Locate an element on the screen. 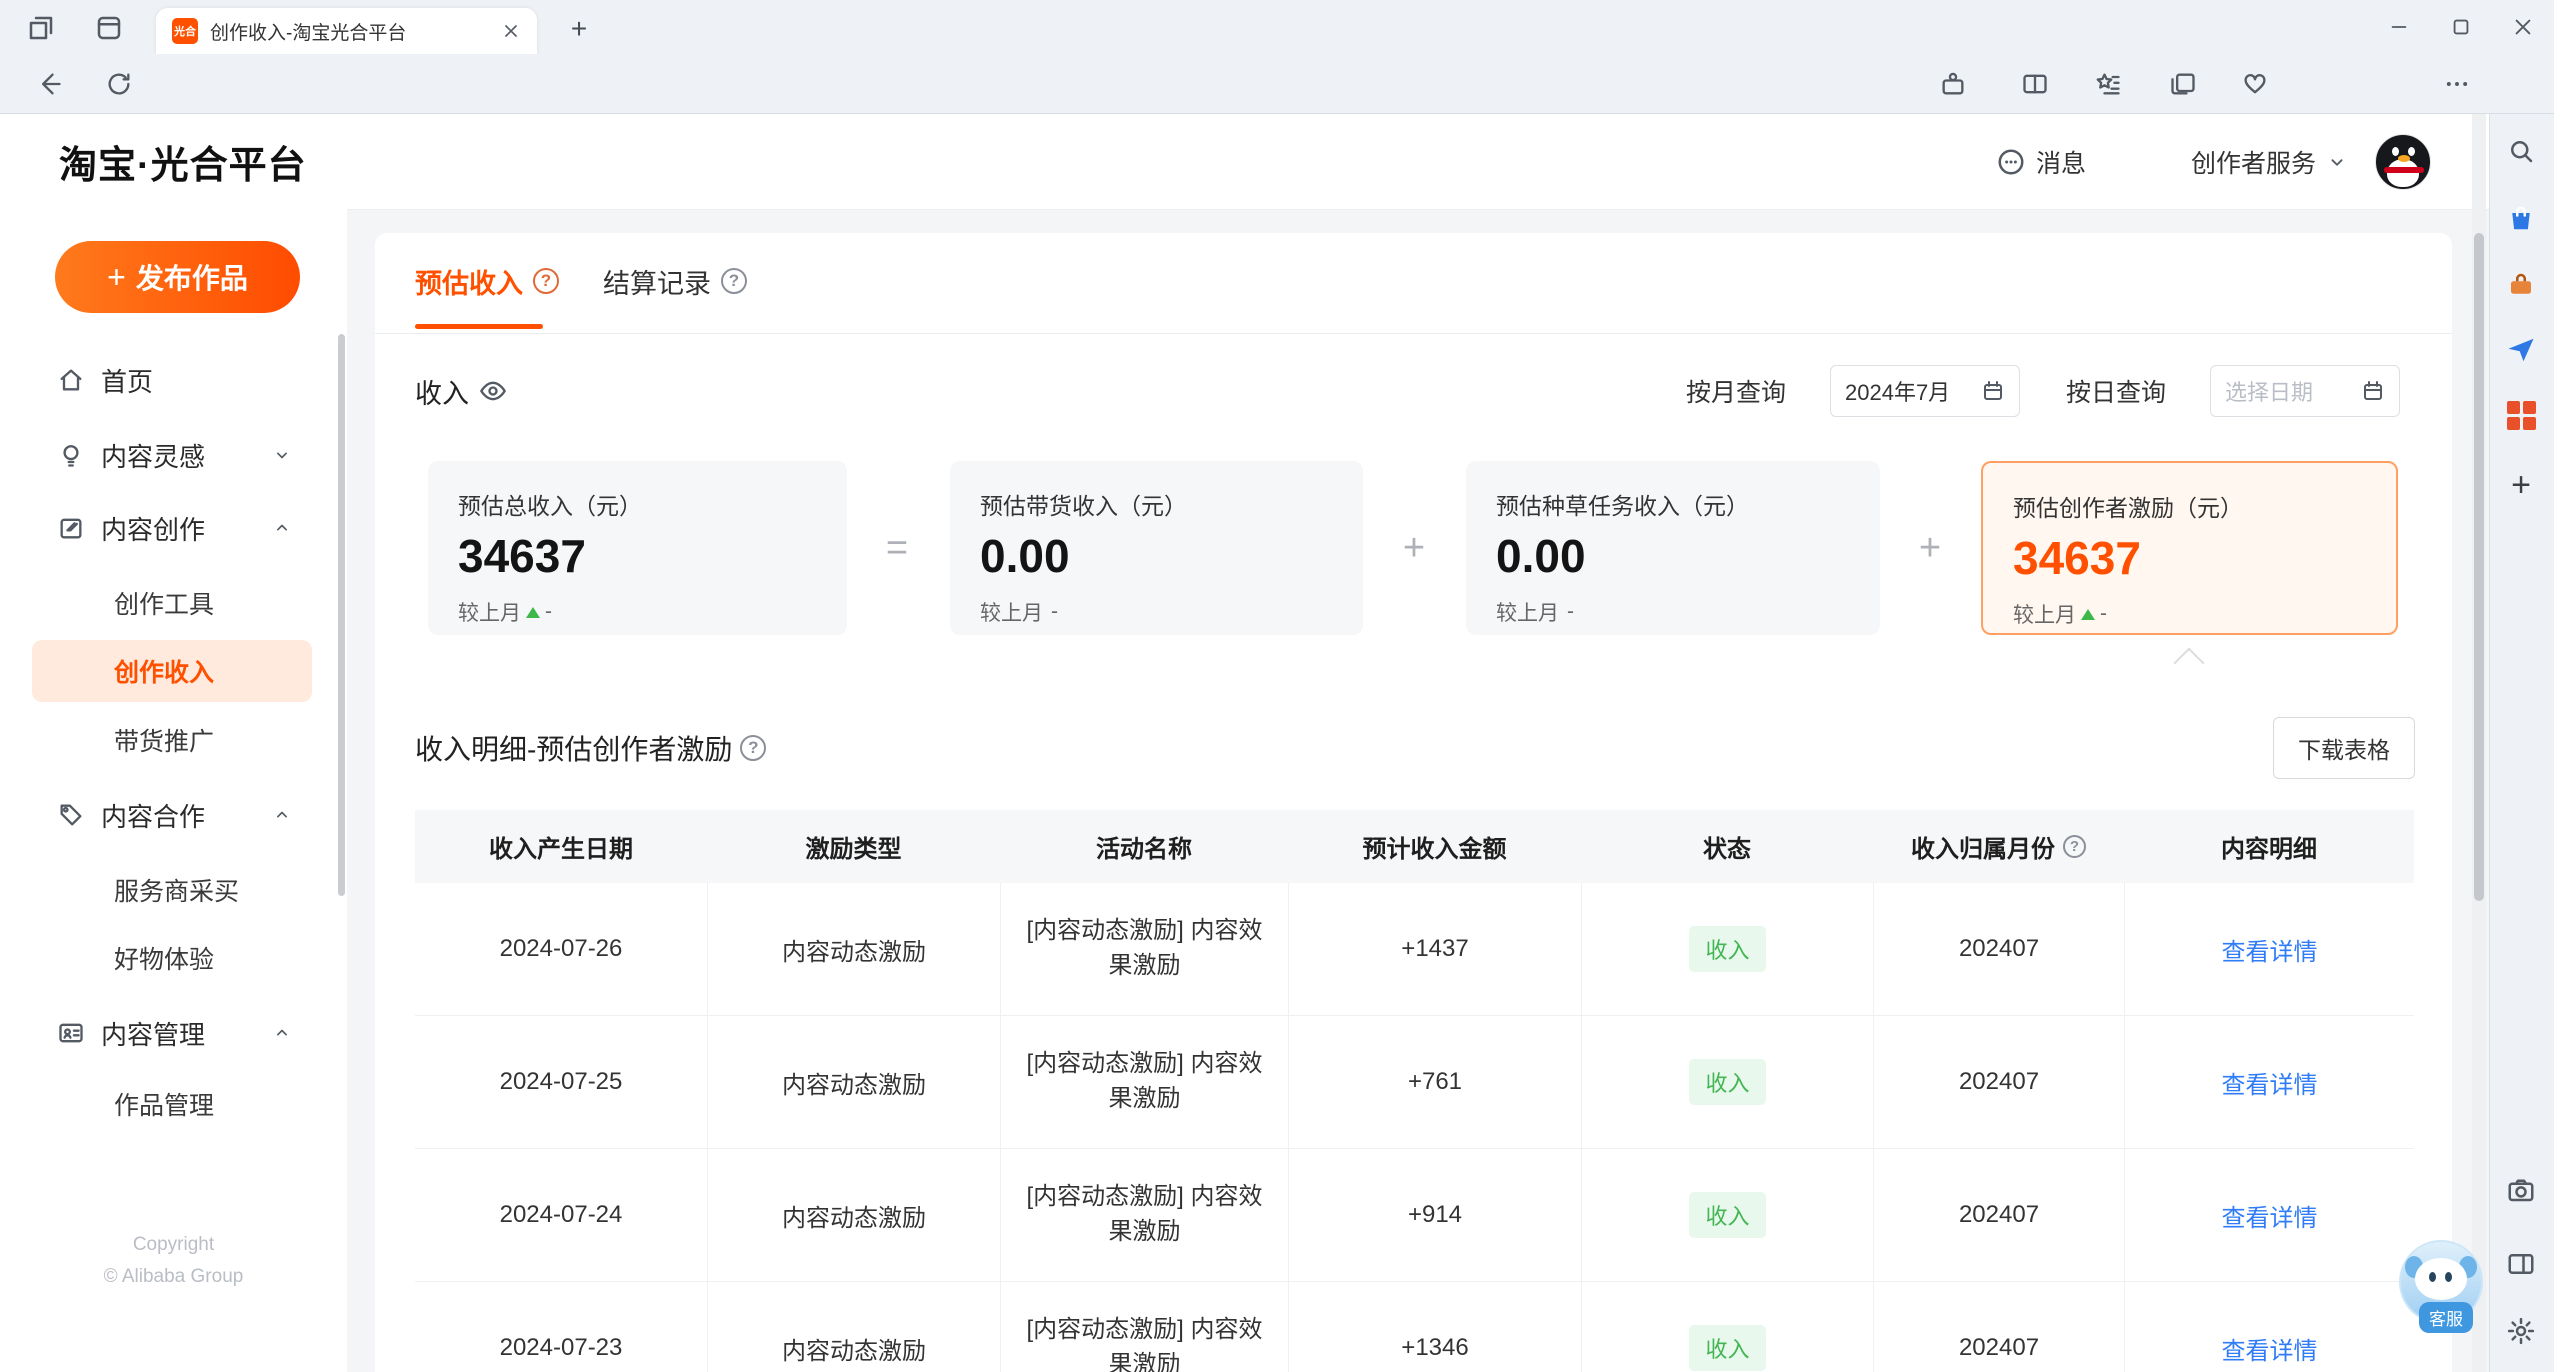 The width and height of the screenshot is (2554, 1372). tab-estimated-income: 预估收入 is located at coordinates (487, 281).